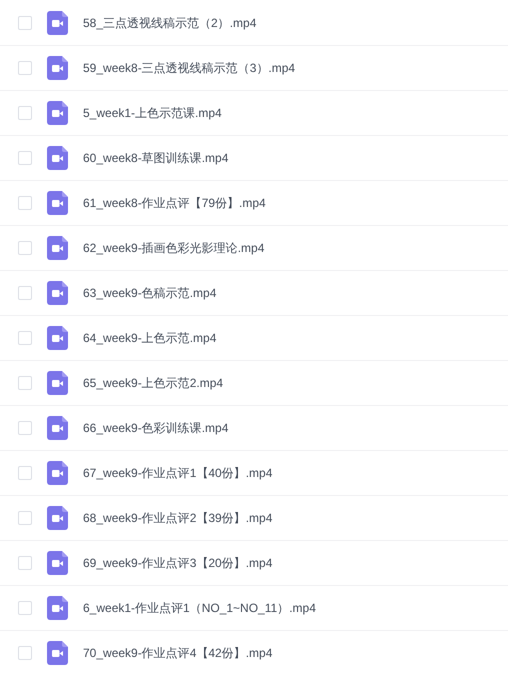 This screenshot has height=675, width=508. Describe the element at coordinates (177, 473) in the screenshot. I see `file-name: 67_week9-作业点评1【40份】.mp4` at that location.